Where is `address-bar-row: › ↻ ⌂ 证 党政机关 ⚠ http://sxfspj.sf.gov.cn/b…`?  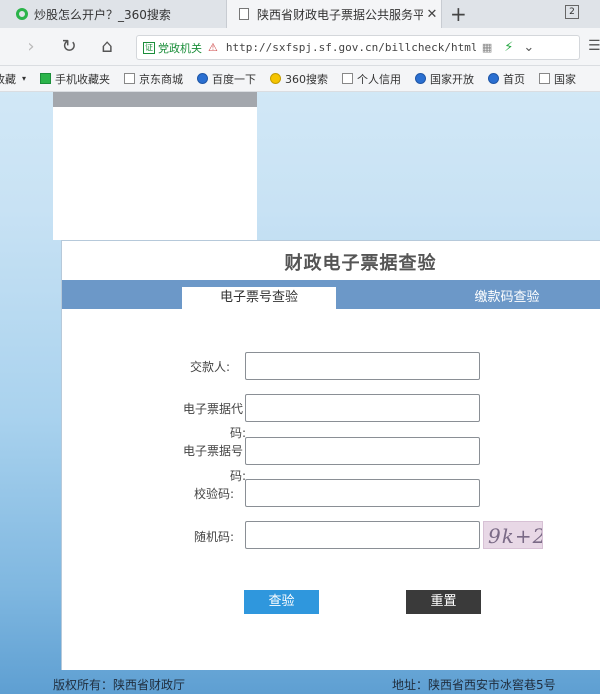 address-bar-row: › ↻ ⌂ 证 党政机关 ⚠ http://sxfspj.sf.gov.cn/b… is located at coordinates (300, 47).